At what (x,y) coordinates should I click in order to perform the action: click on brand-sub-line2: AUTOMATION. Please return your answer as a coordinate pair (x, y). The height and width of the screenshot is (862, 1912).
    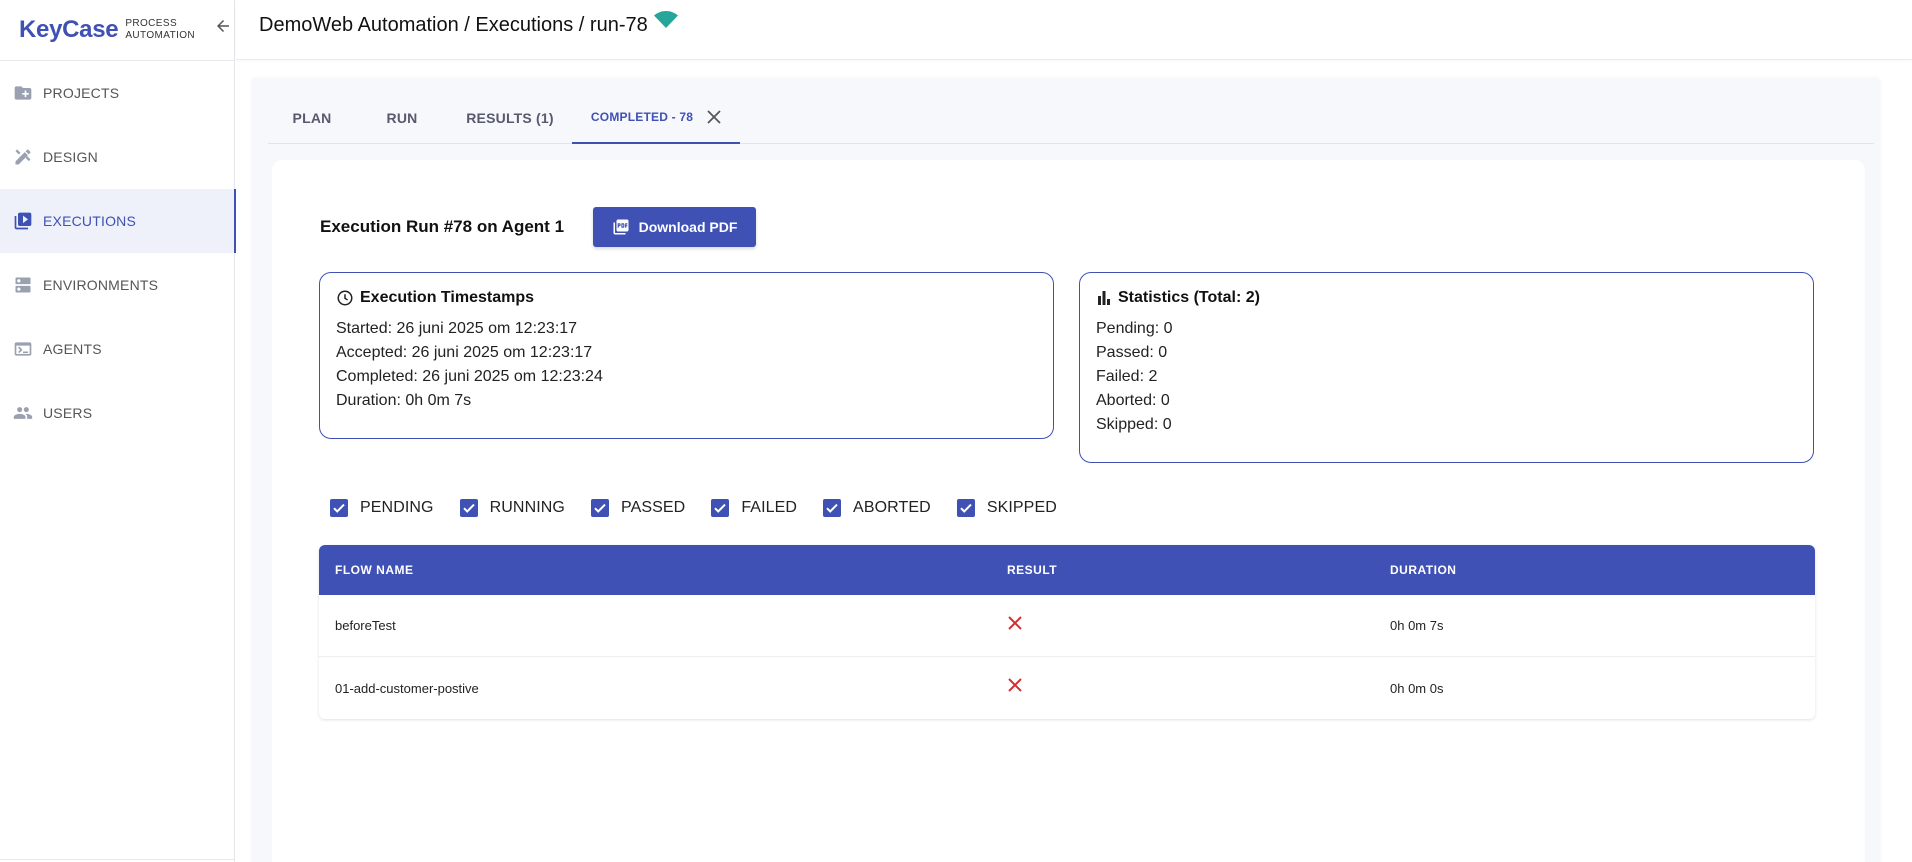
    Looking at the image, I should click on (160, 35).